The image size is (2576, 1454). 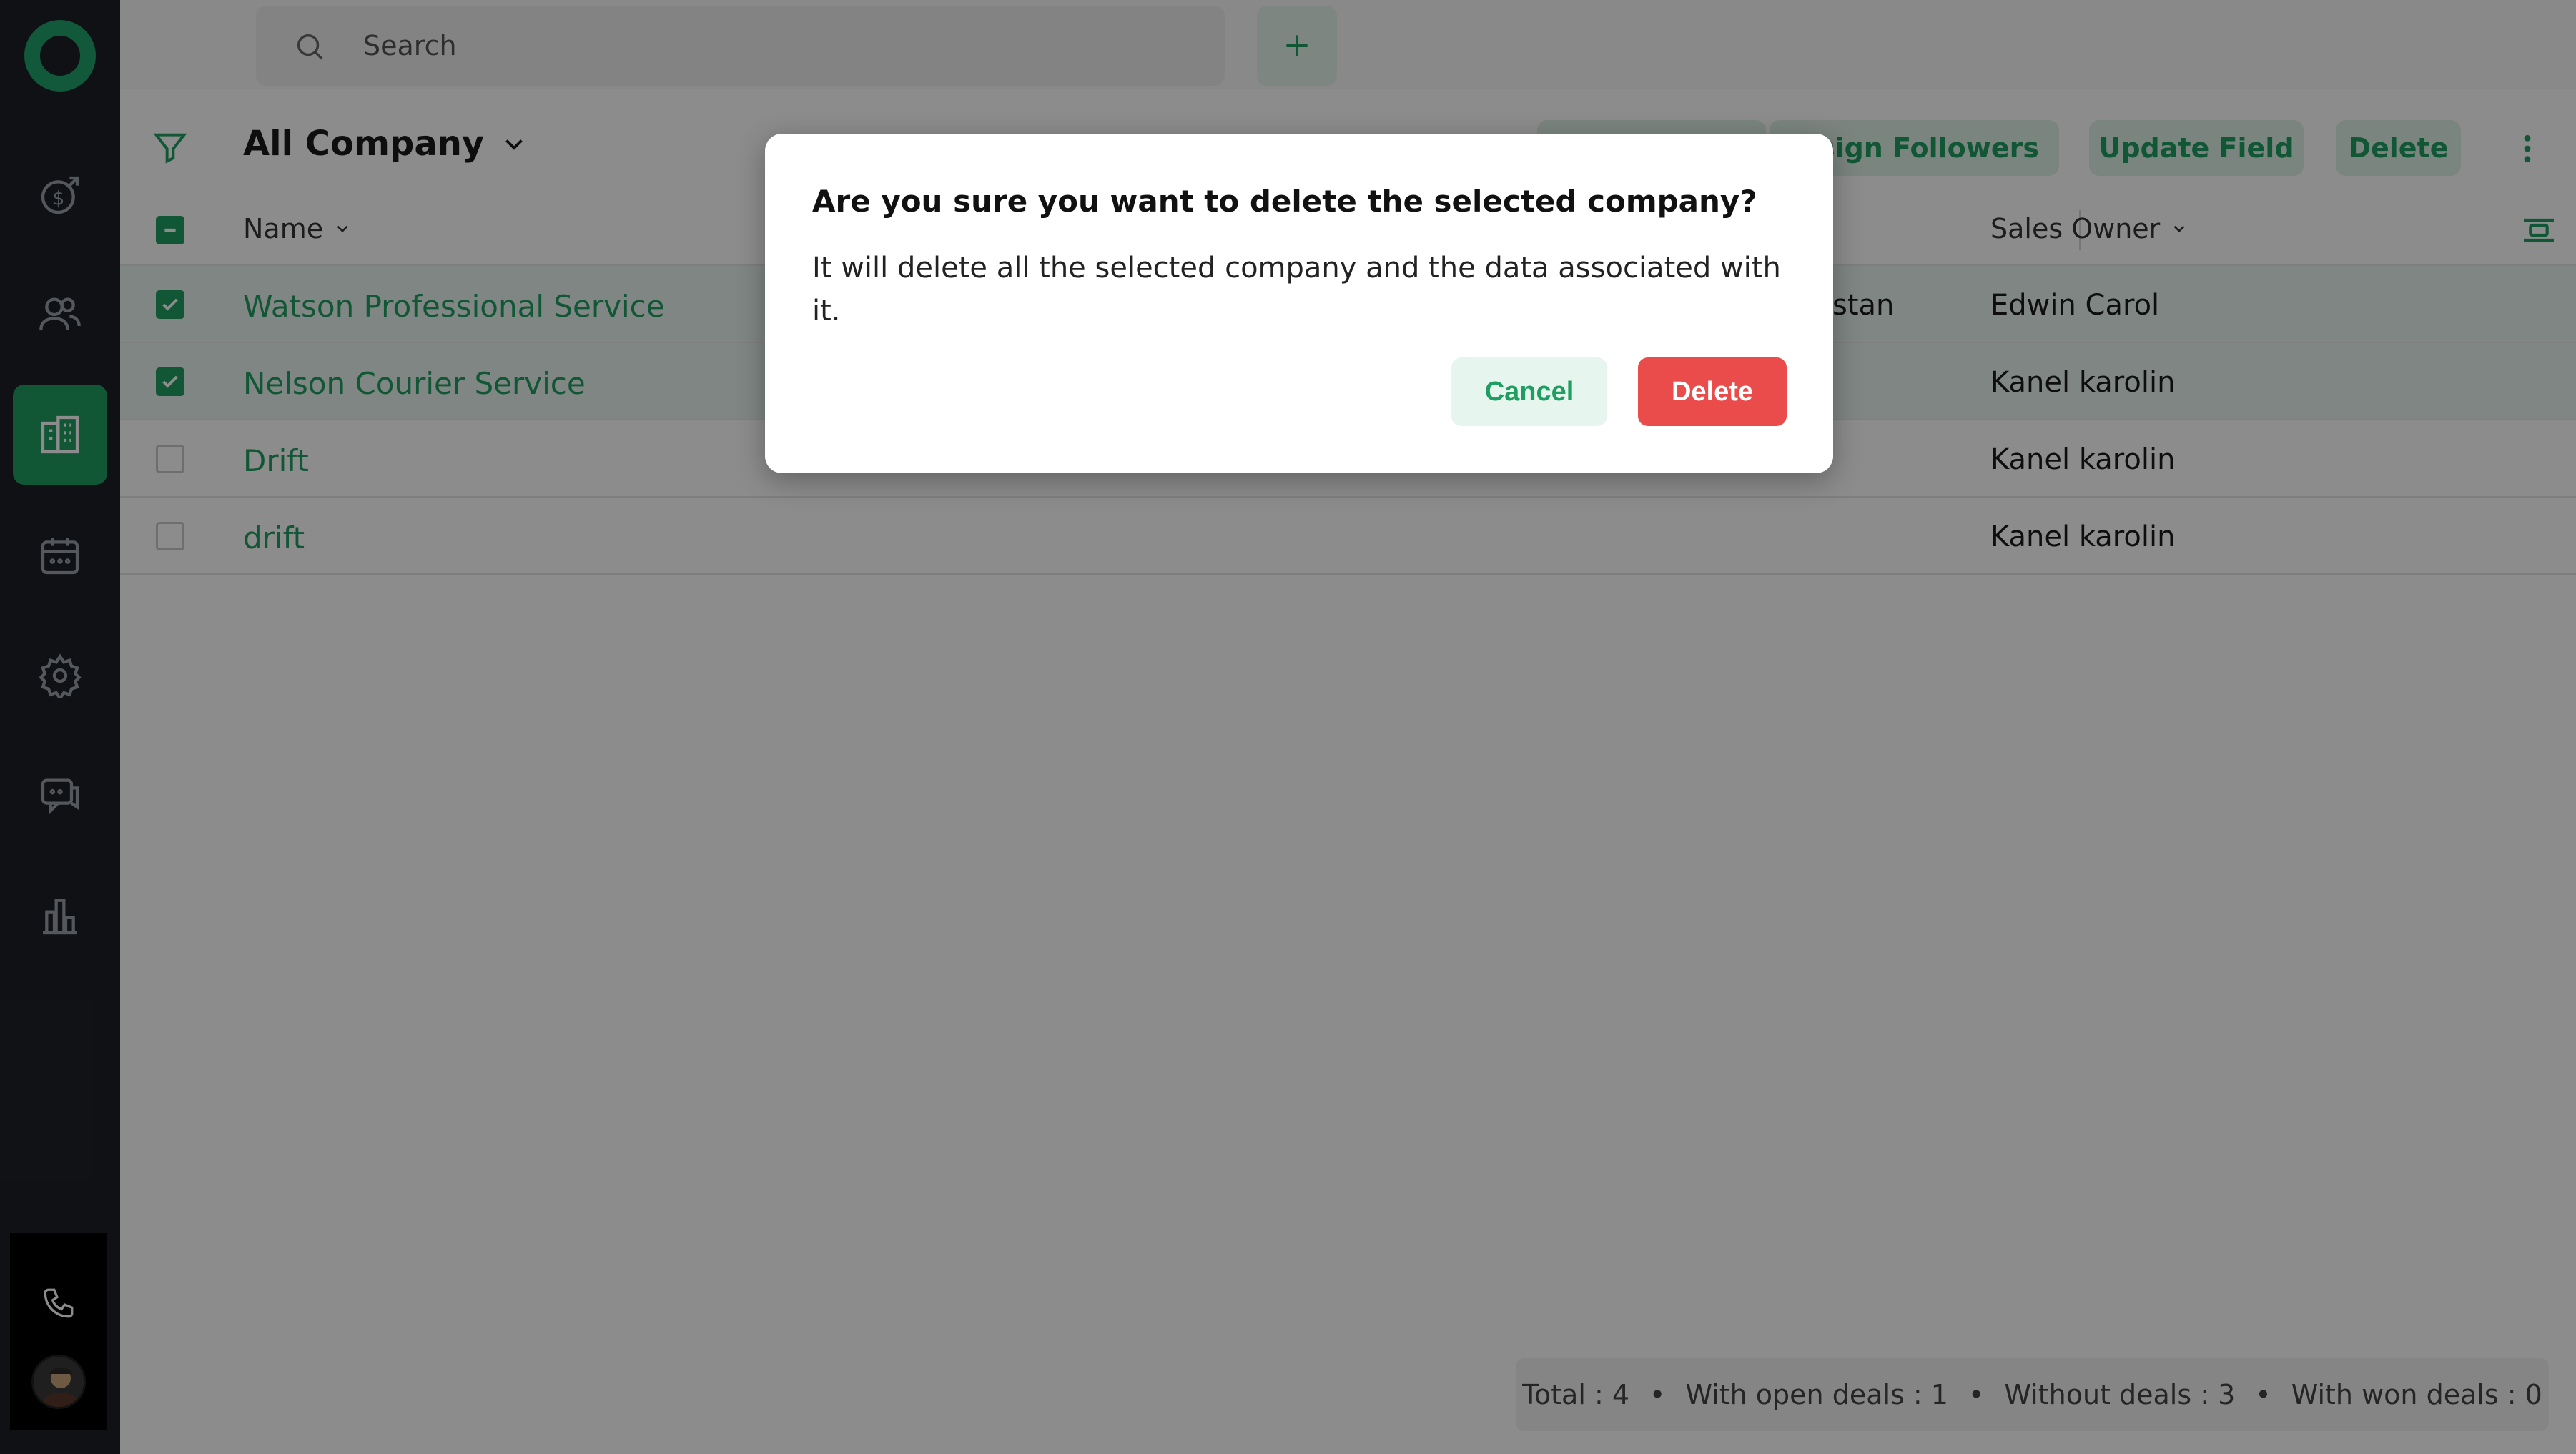 What do you see at coordinates (1529, 392) in the screenshot?
I see `cancel-button: Cancel` at bounding box center [1529, 392].